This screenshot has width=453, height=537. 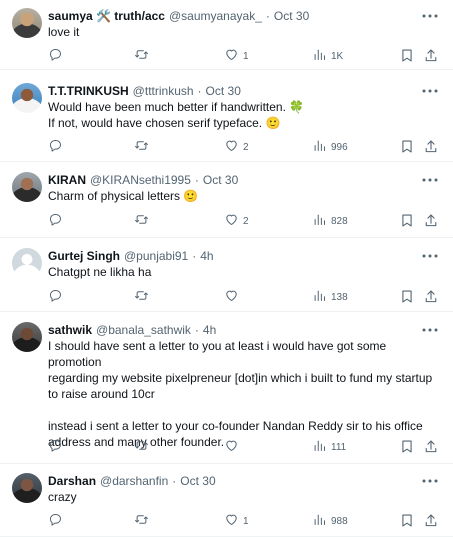 I want to click on author-name: saumya 🛠️ truth/acc, so click(x=106, y=16).